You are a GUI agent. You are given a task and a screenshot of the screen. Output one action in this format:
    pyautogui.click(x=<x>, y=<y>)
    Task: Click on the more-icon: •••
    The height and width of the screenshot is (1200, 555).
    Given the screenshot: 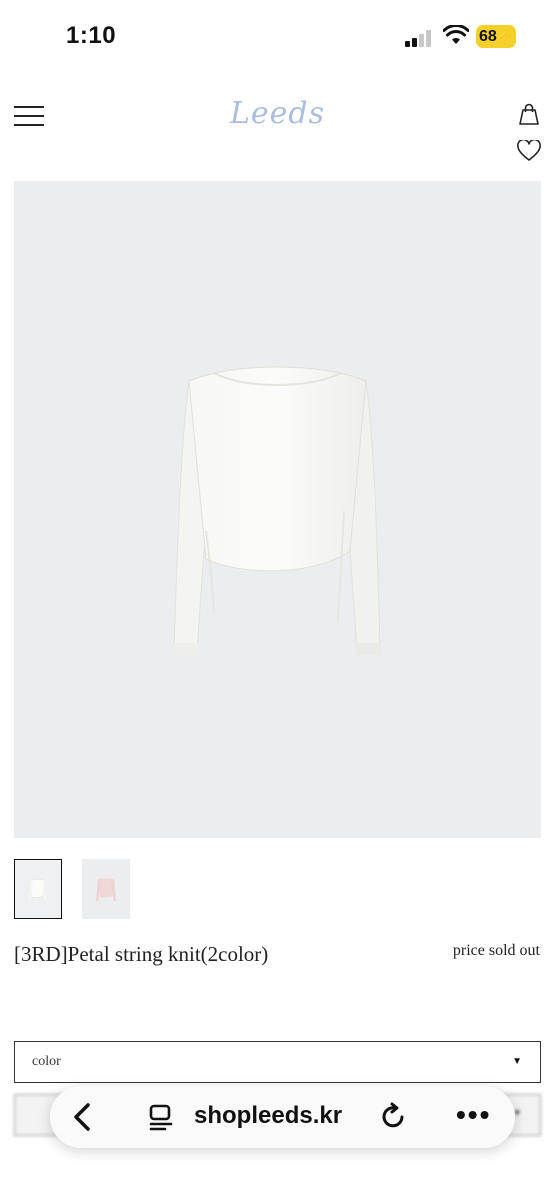 What is the action you would take?
    pyautogui.click(x=473, y=1115)
    